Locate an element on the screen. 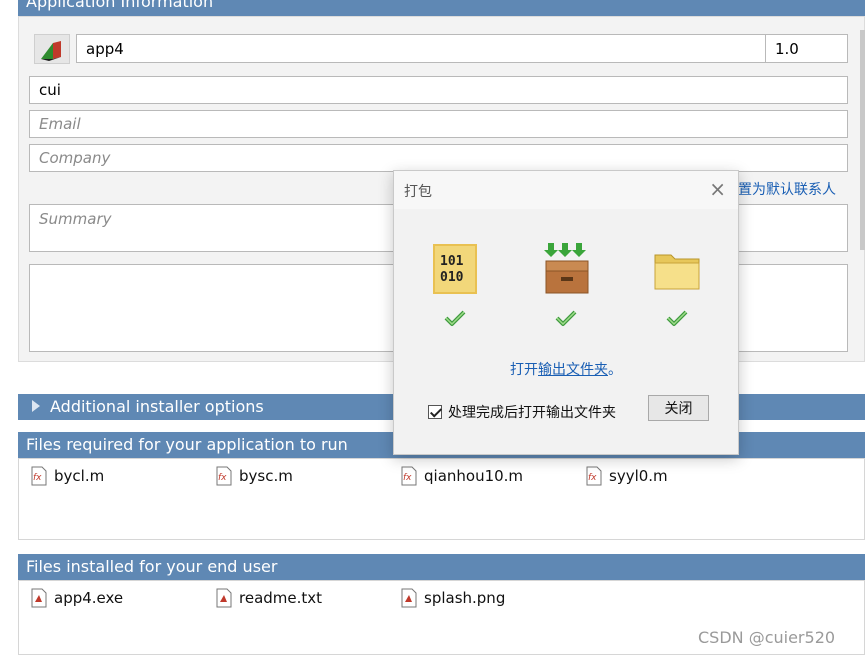 The width and height of the screenshot is (865, 655). email-field: Email is located at coordinates (438, 124).